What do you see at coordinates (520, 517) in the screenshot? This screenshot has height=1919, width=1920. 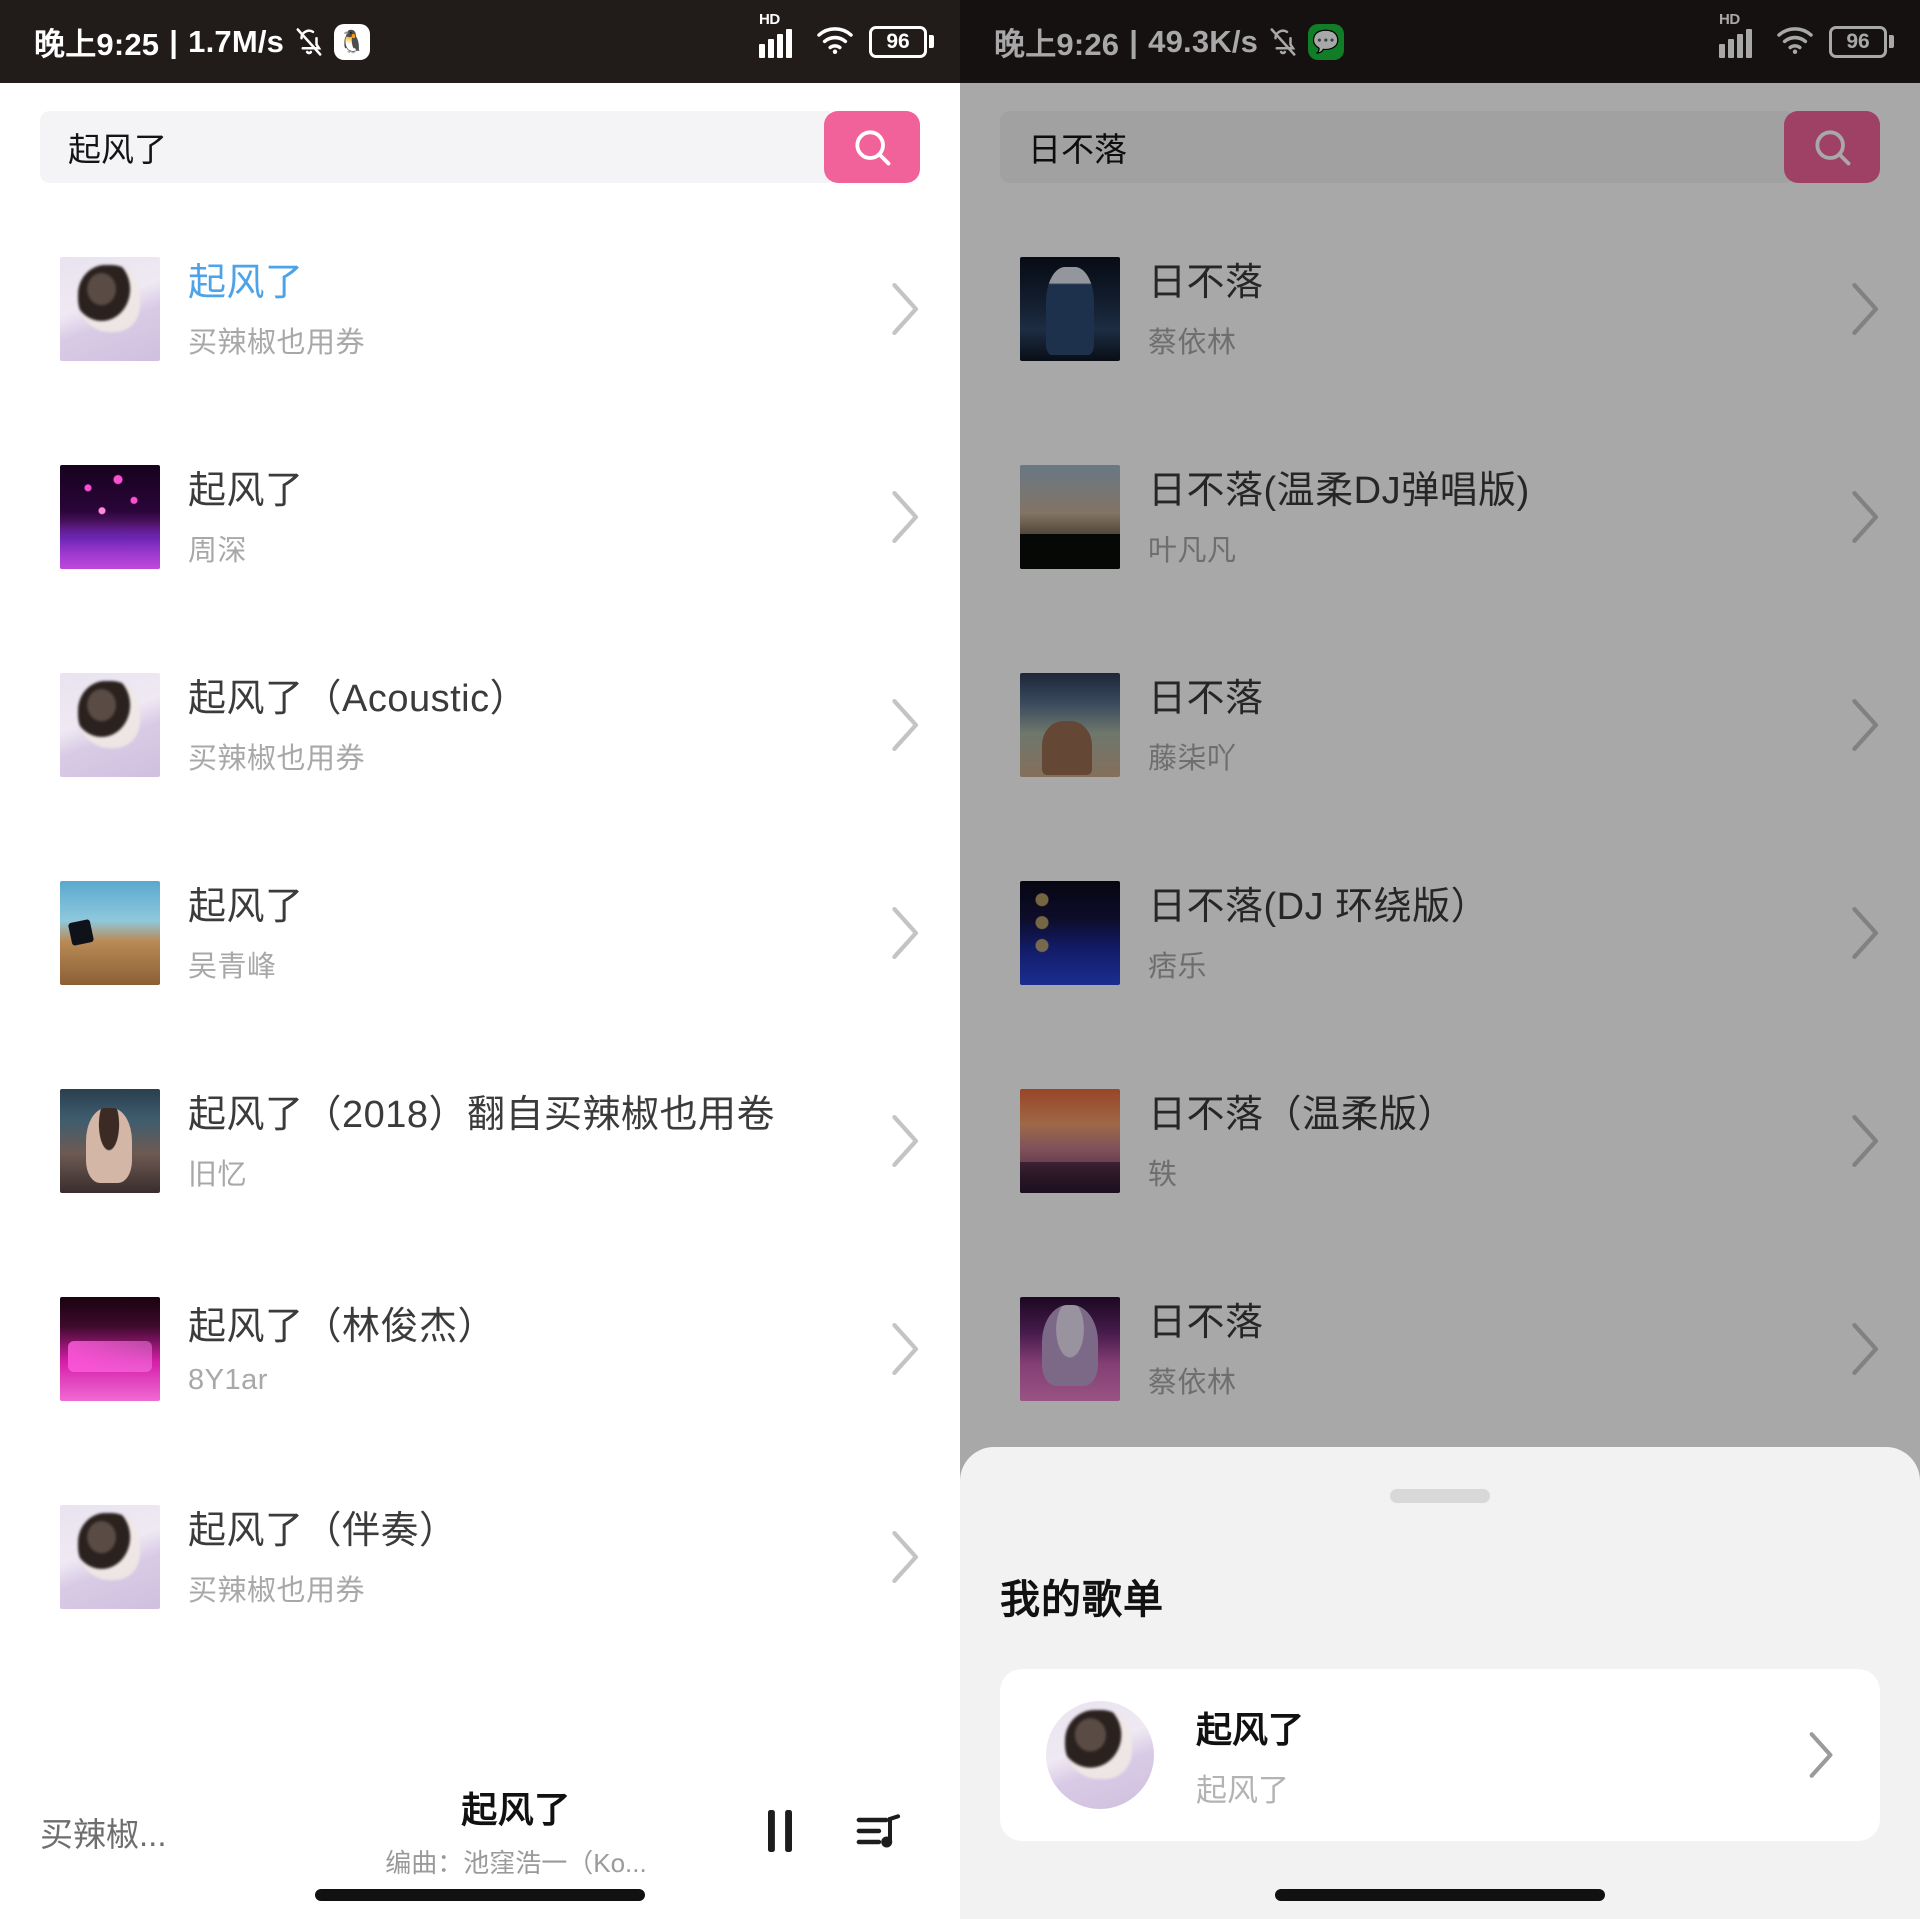 I see `song-meta: 起风了 周深` at bounding box center [520, 517].